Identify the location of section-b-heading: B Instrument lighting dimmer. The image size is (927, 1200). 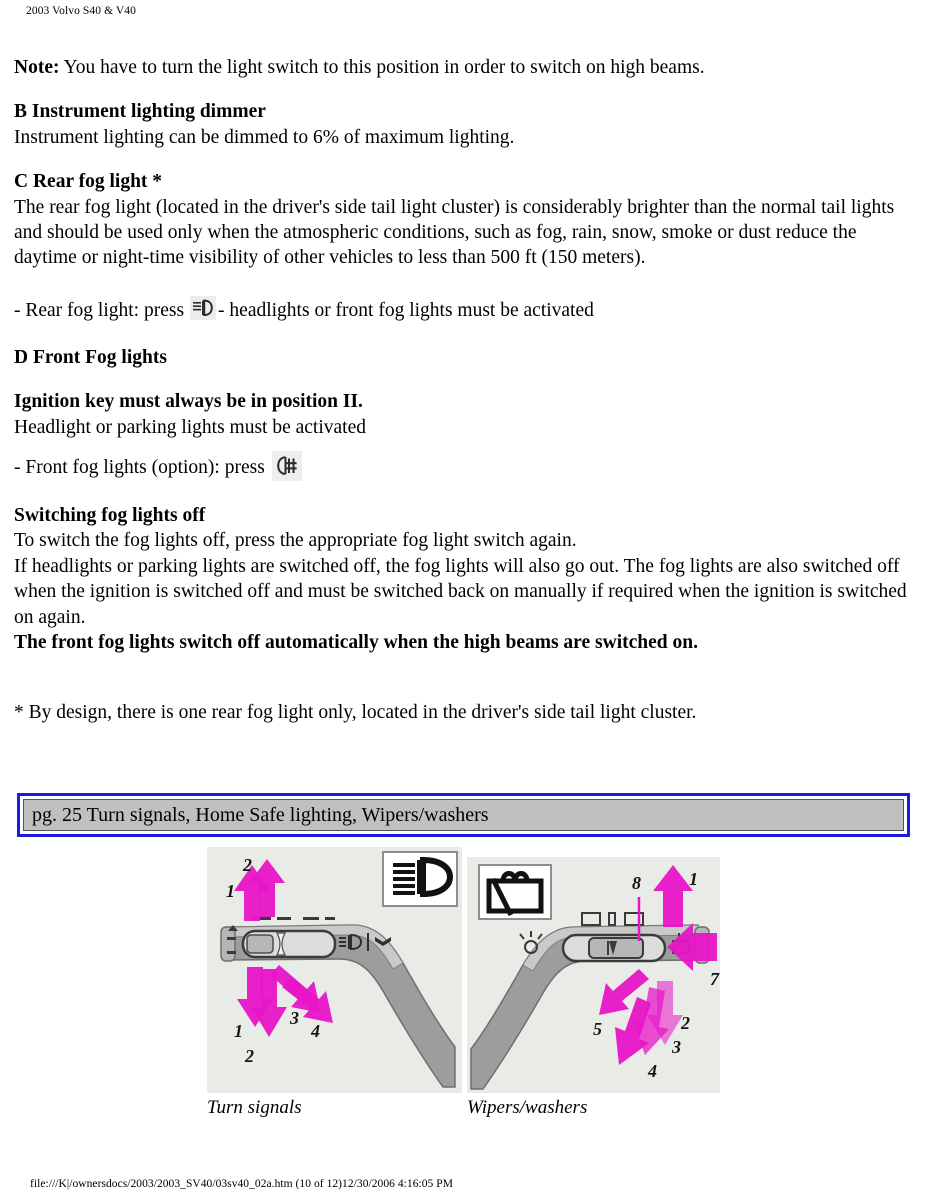
(140, 112).